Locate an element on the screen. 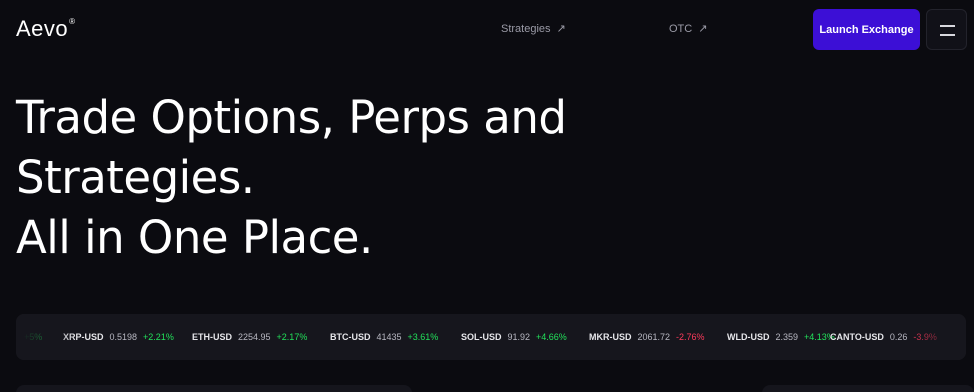  ticker-price: 41435 is located at coordinates (389, 337).